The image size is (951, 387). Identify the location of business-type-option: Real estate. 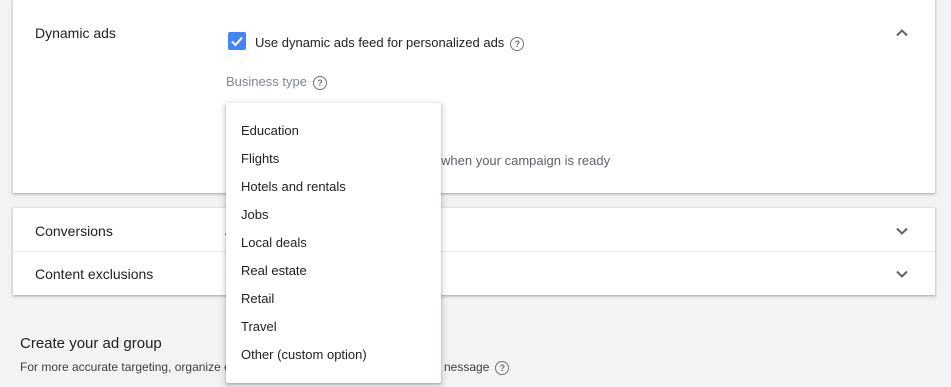
(333, 271).